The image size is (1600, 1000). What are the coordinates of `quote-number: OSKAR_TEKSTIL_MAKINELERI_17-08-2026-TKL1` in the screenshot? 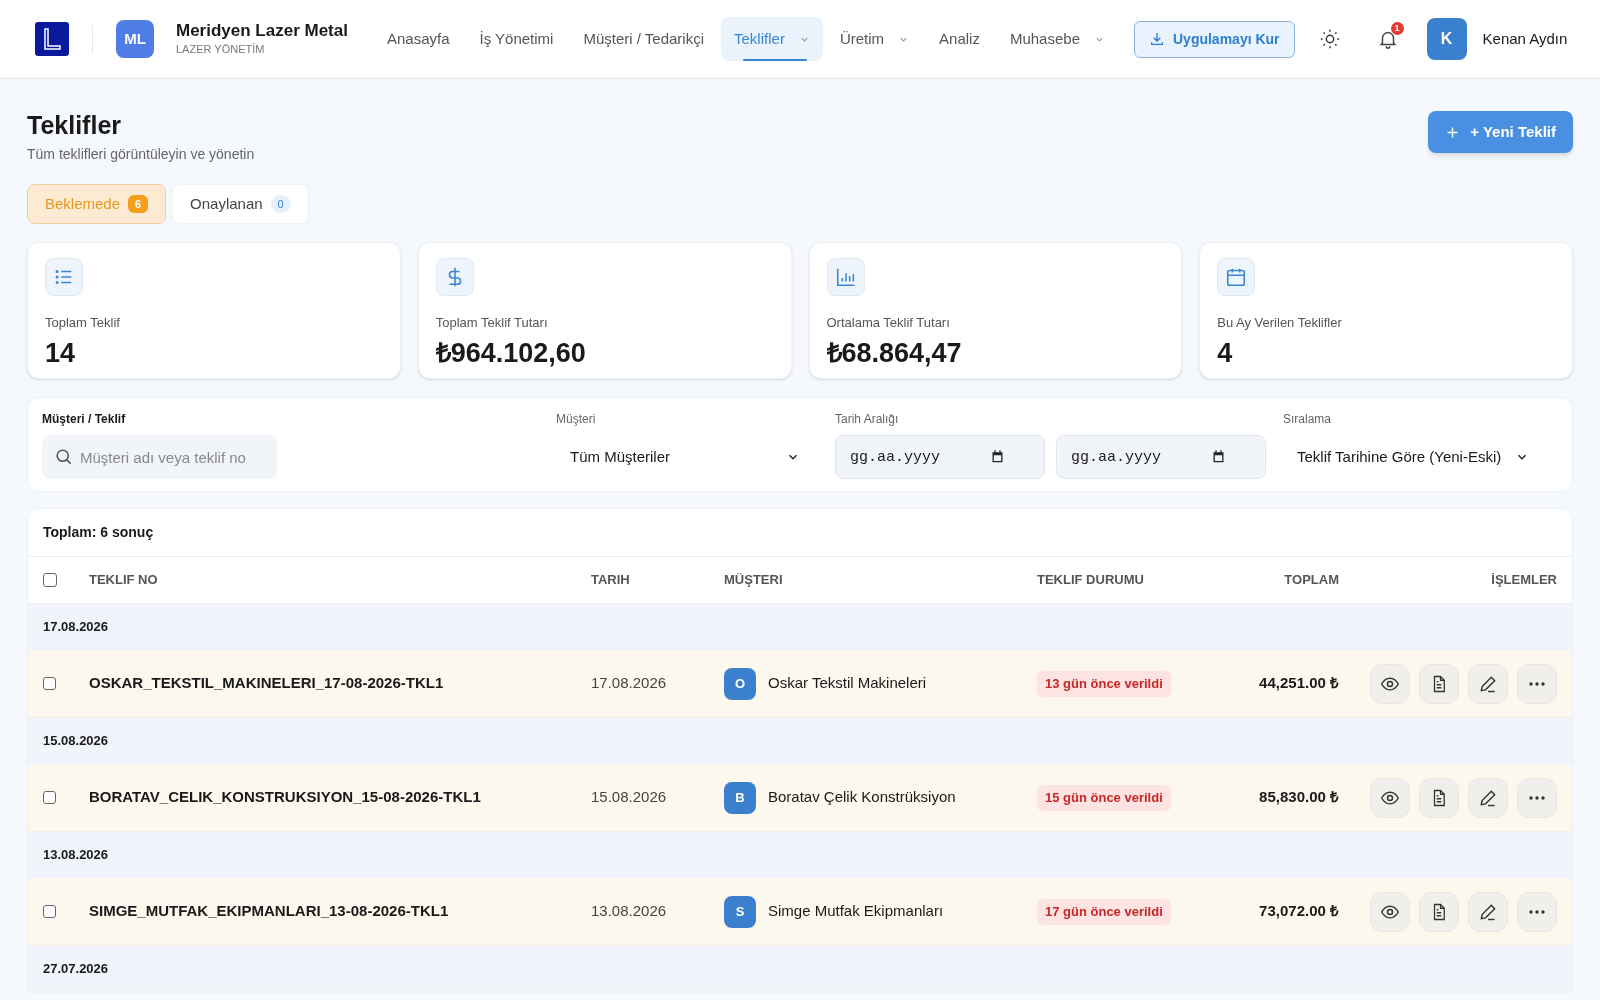 It's located at (267, 683).